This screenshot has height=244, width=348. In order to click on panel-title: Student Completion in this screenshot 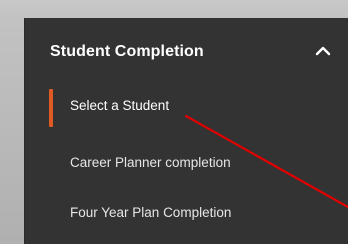, I will do `click(127, 51)`.